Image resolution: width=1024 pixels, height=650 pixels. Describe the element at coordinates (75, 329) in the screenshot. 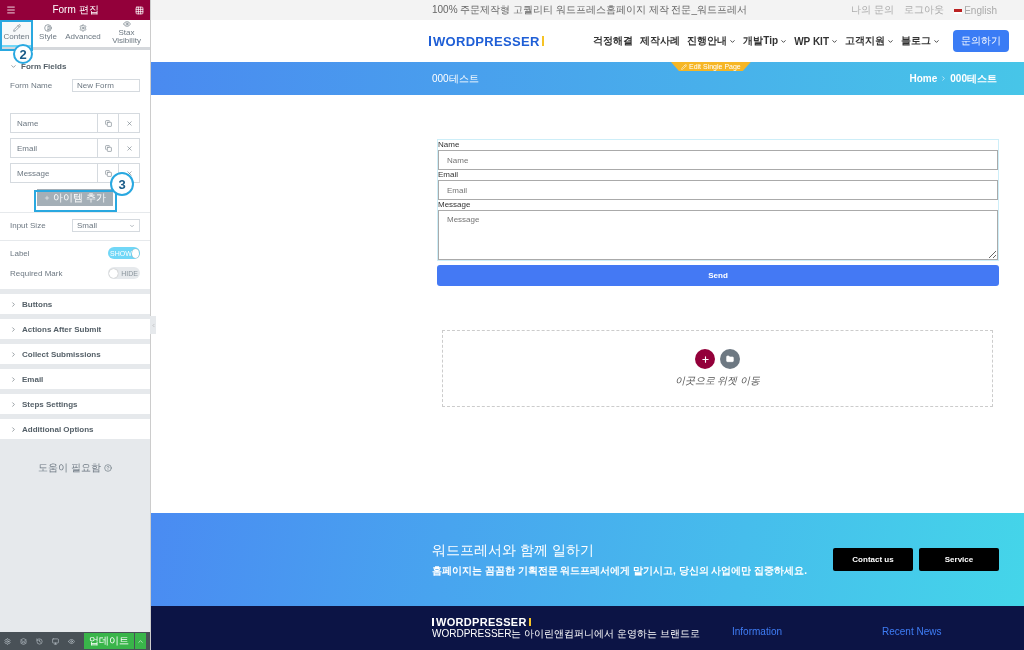

I see `section-header: Actions After Submit` at that location.